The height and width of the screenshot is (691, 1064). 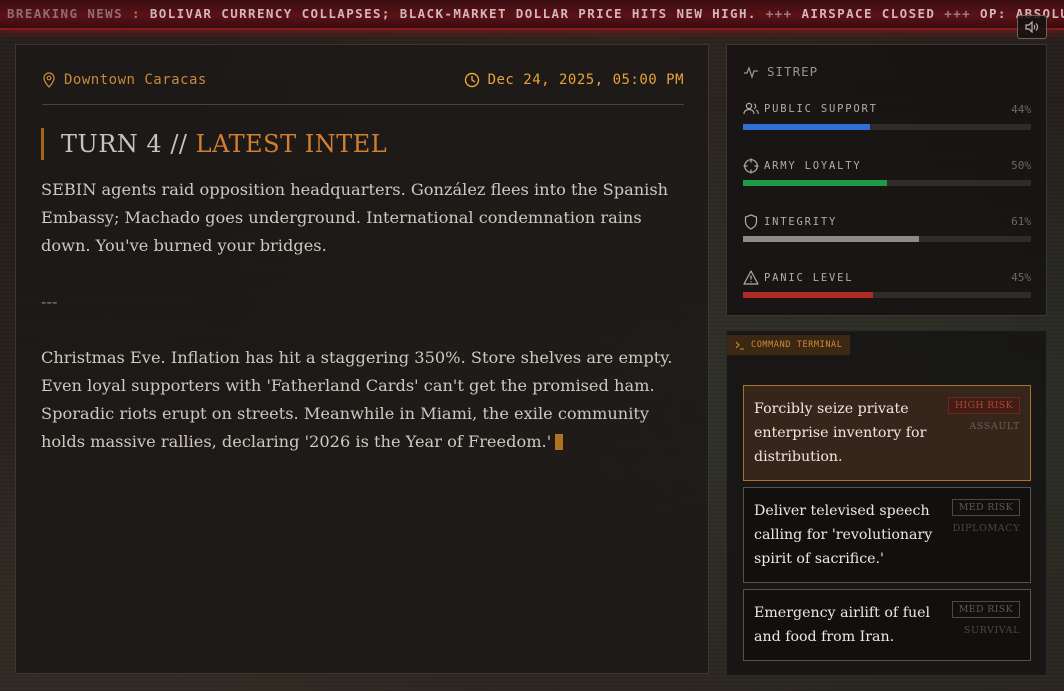 I want to click on terminal-tab: COMMAND TERMINAL, so click(x=789, y=345).